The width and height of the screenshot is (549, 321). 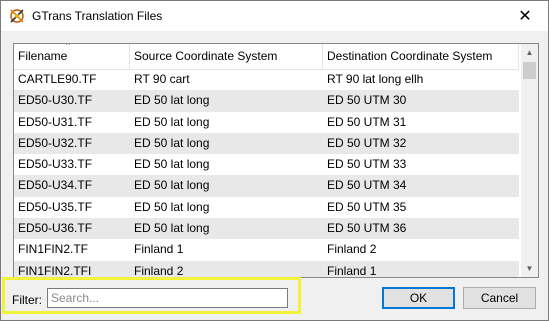 I want to click on filter-search-input, so click(x=167, y=298).